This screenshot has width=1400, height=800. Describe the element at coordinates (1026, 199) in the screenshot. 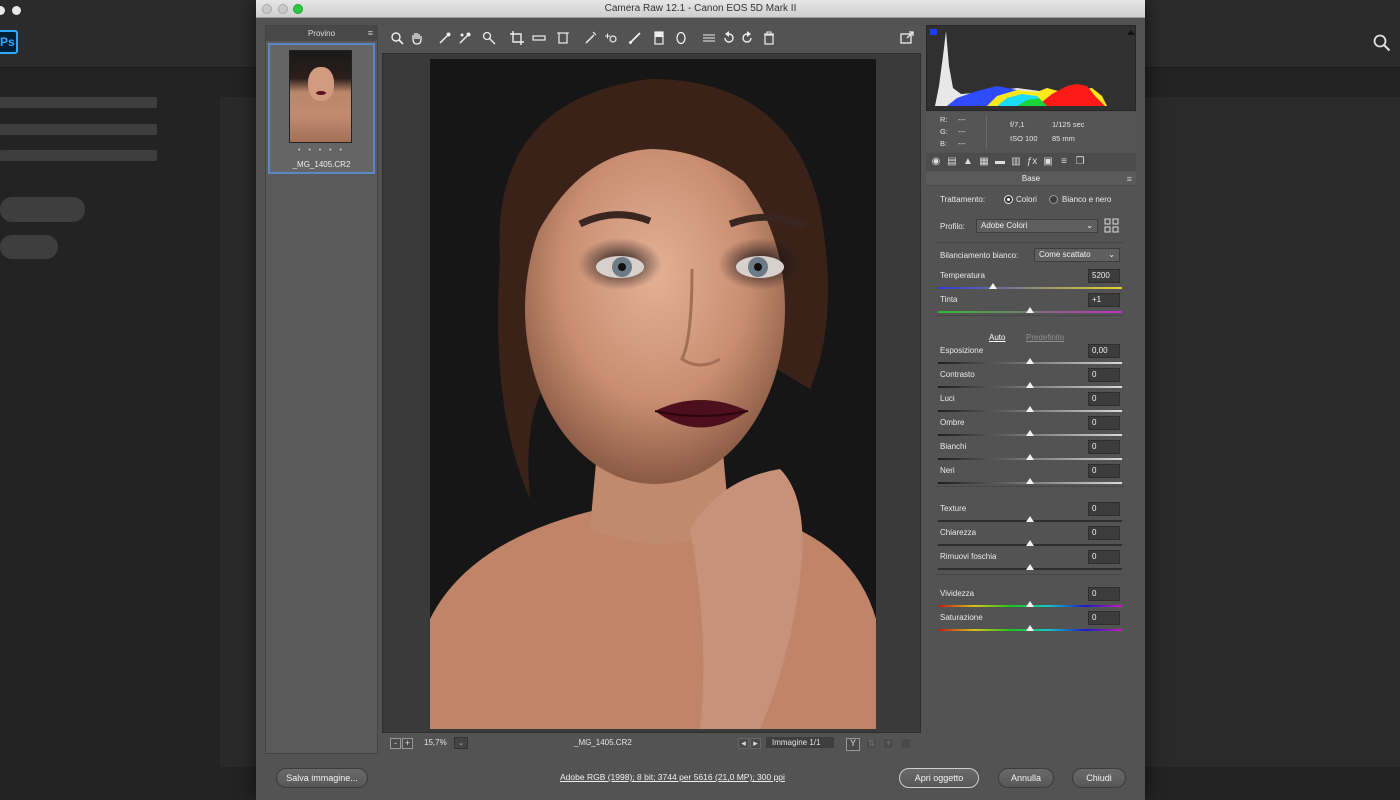

I see `treatment-color-label: Colori` at that location.